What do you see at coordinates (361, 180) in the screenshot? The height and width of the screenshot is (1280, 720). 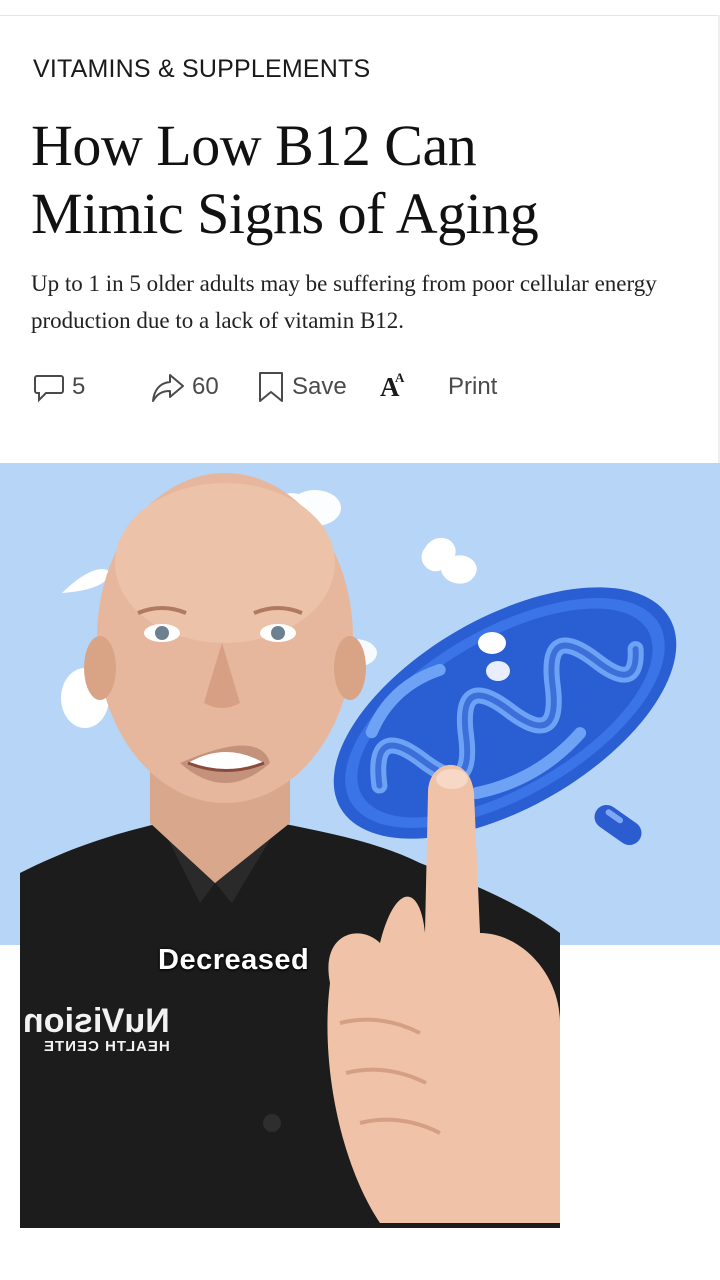 I see `article-headline: How Low B12 Can Mimic Signs of Aging` at bounding box center [361, 180].